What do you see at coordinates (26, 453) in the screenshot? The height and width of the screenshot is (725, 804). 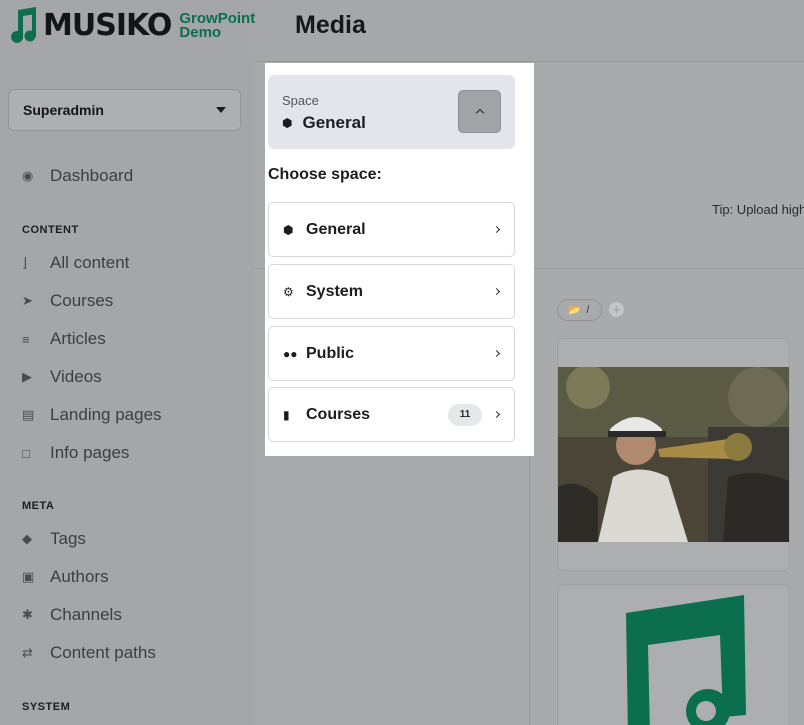 I see `file-icon: □` at bounding box center [26, 453].